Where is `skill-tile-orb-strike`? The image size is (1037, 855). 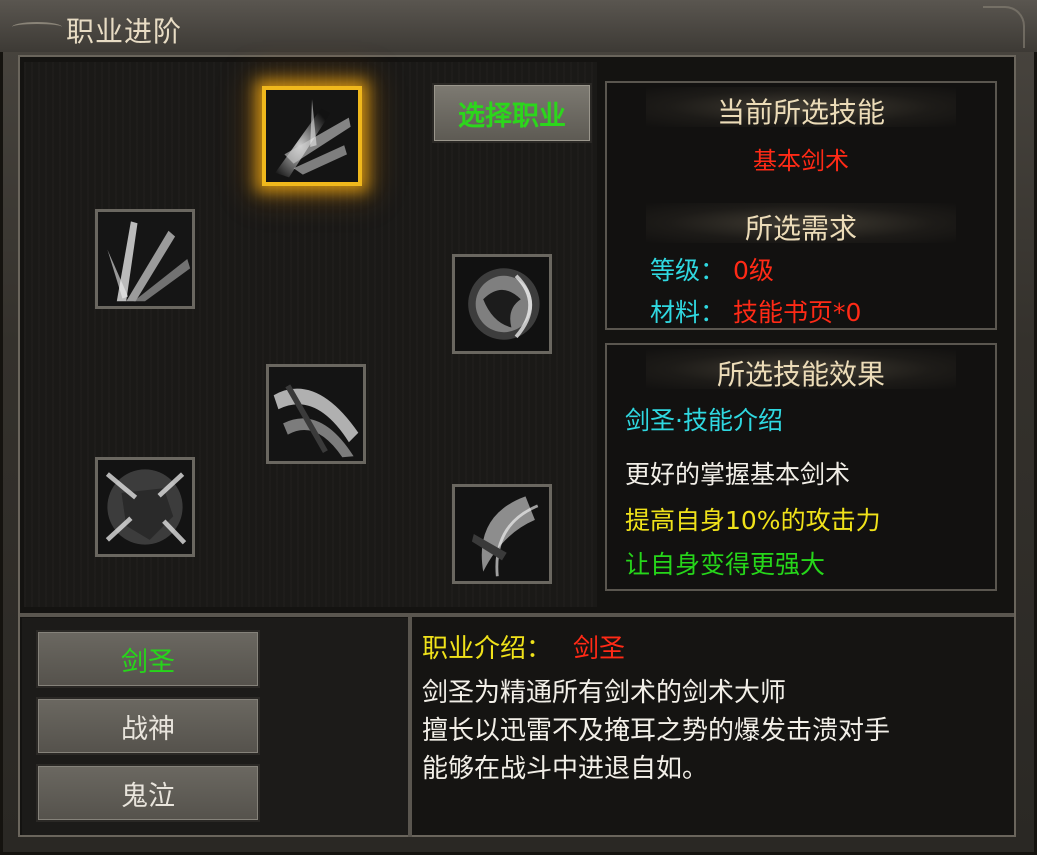
skill-tile-orb-strike is located at coordinates (502, 304).